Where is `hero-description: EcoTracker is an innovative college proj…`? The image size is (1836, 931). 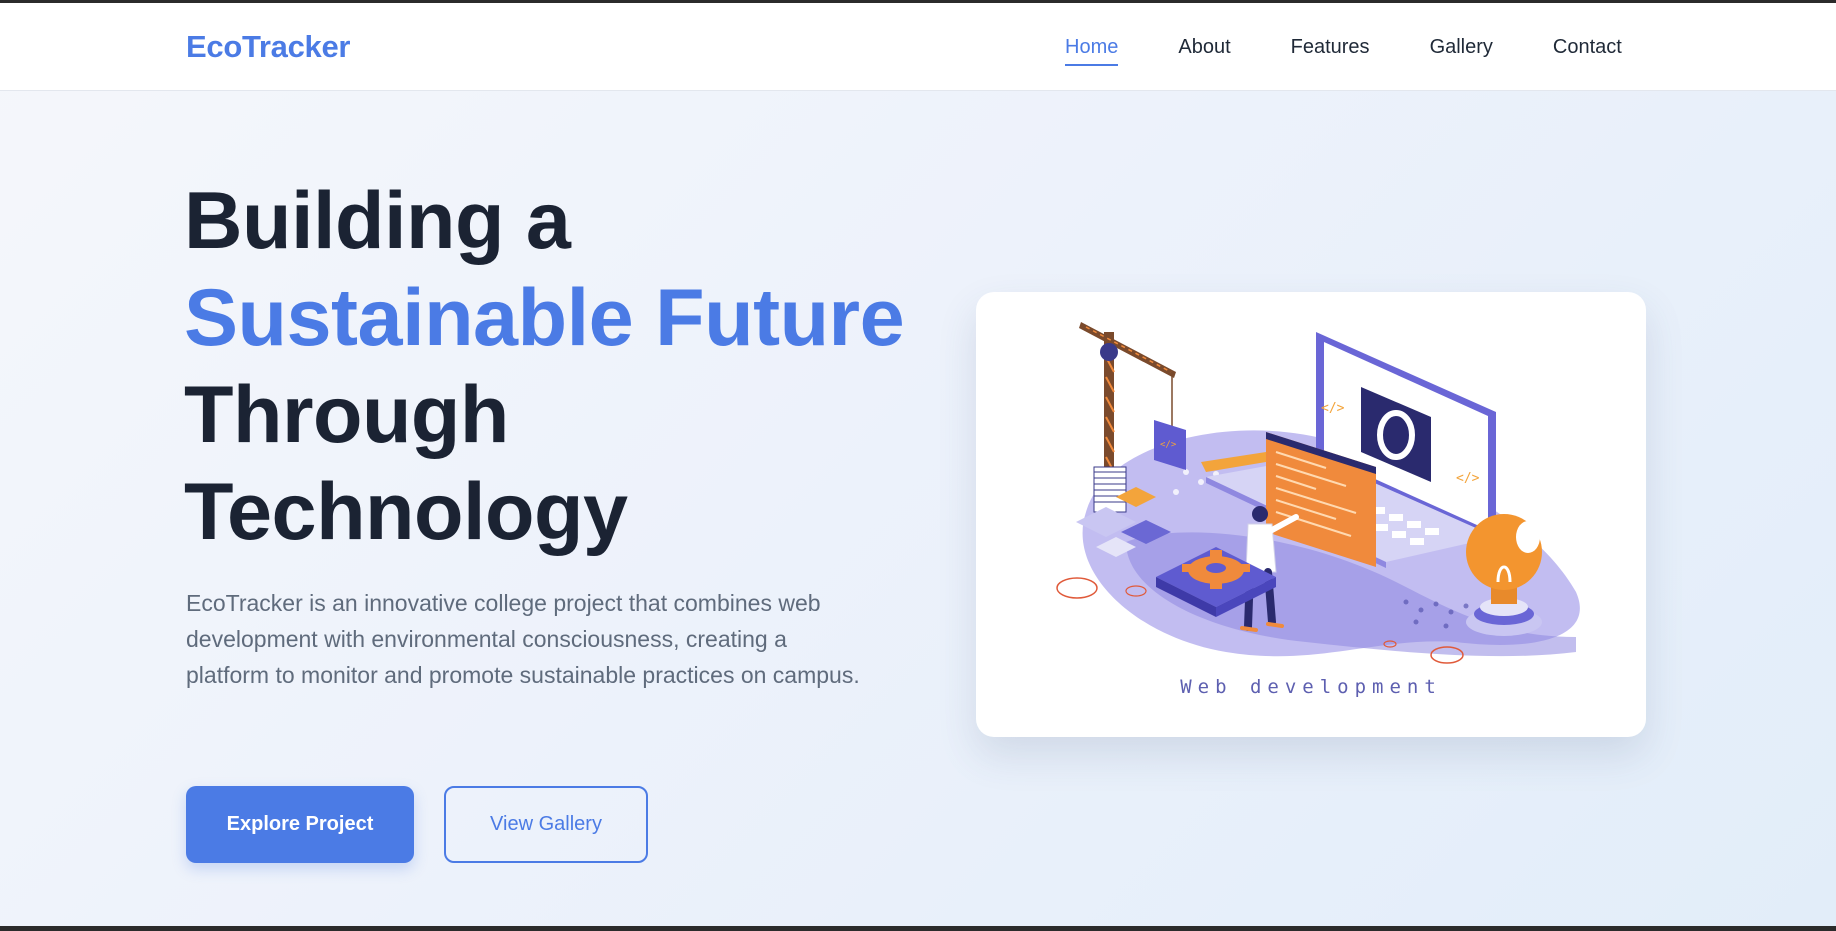 hero-description: EcoTracker is an innovative college proj… is located at coordinates (523, 639).